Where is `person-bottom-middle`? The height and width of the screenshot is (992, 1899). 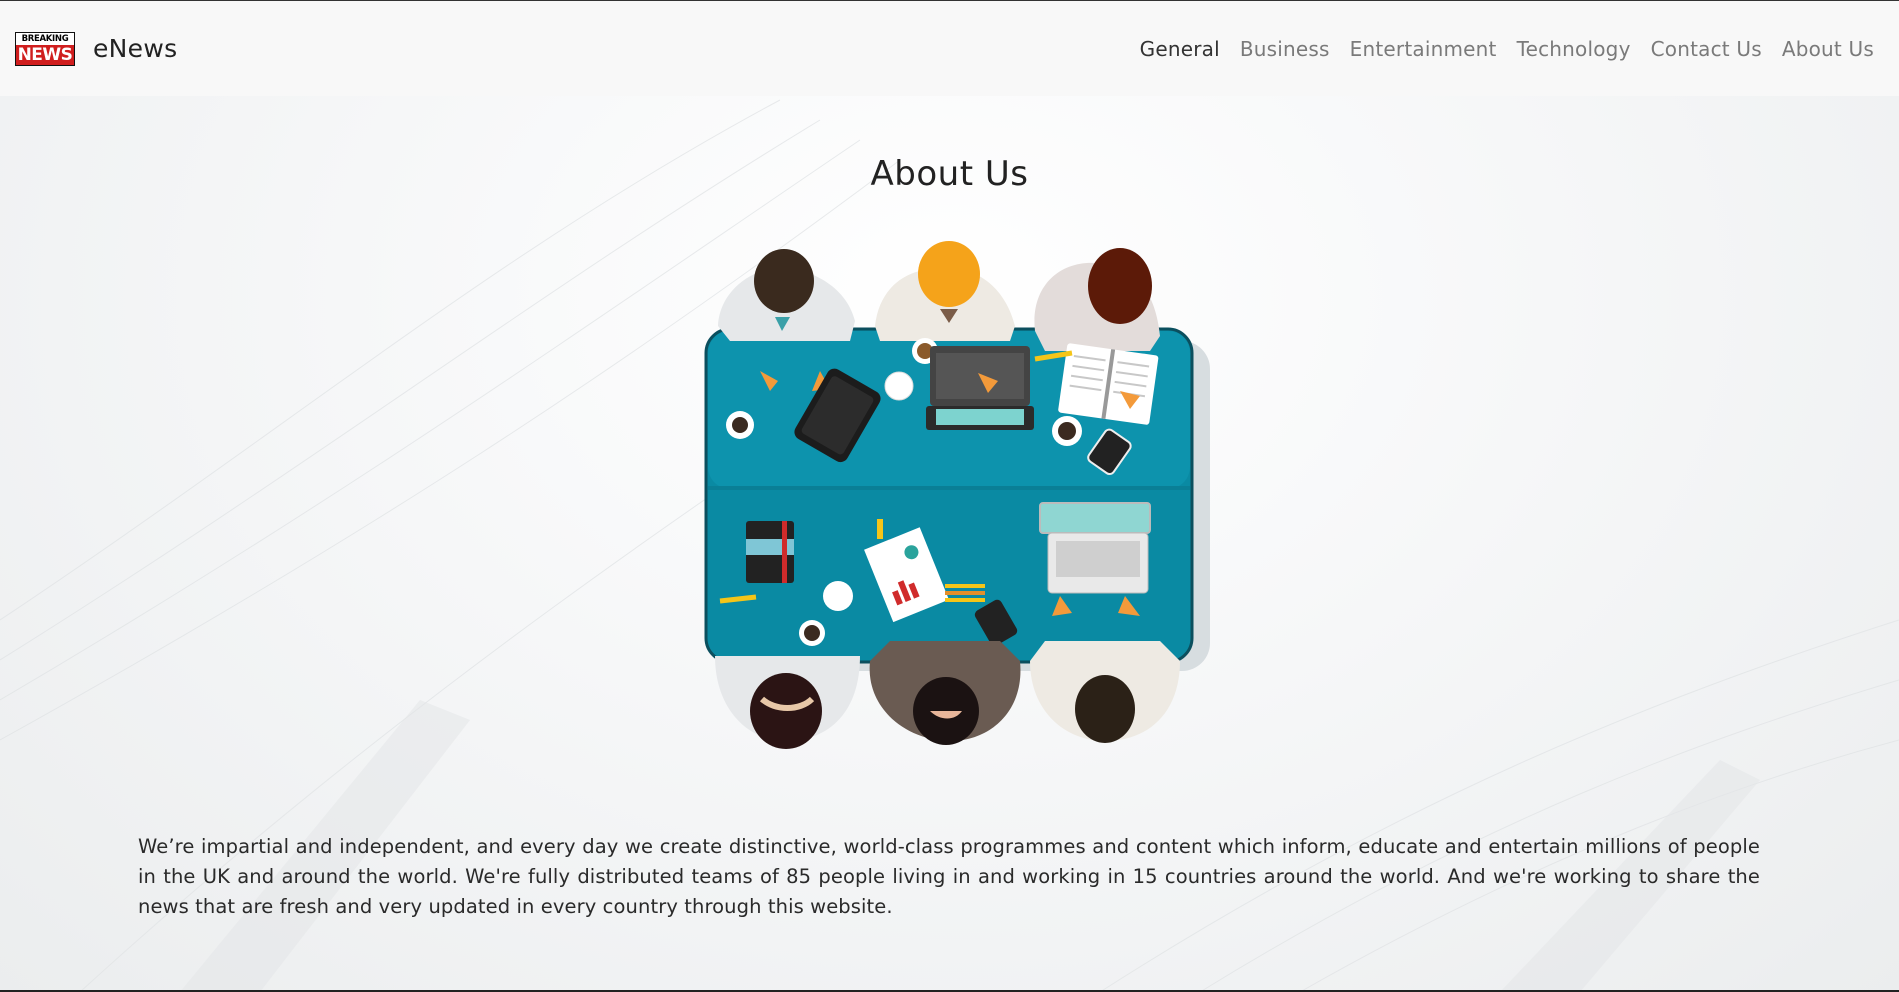
person-bottom-middle is located at coordinates (945, 693).